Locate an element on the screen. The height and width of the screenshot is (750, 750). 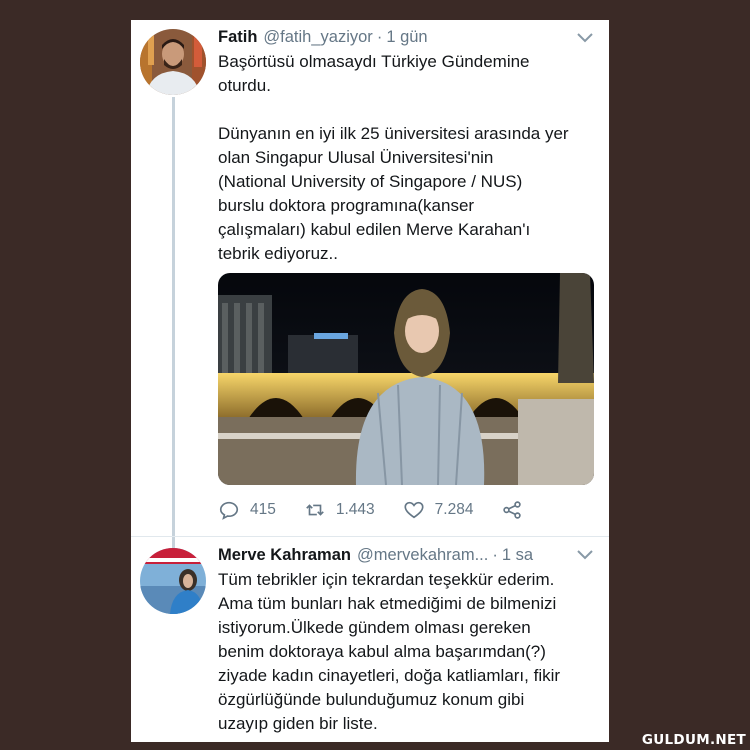
reply-button: 415 is located at coordinates (247, 510).